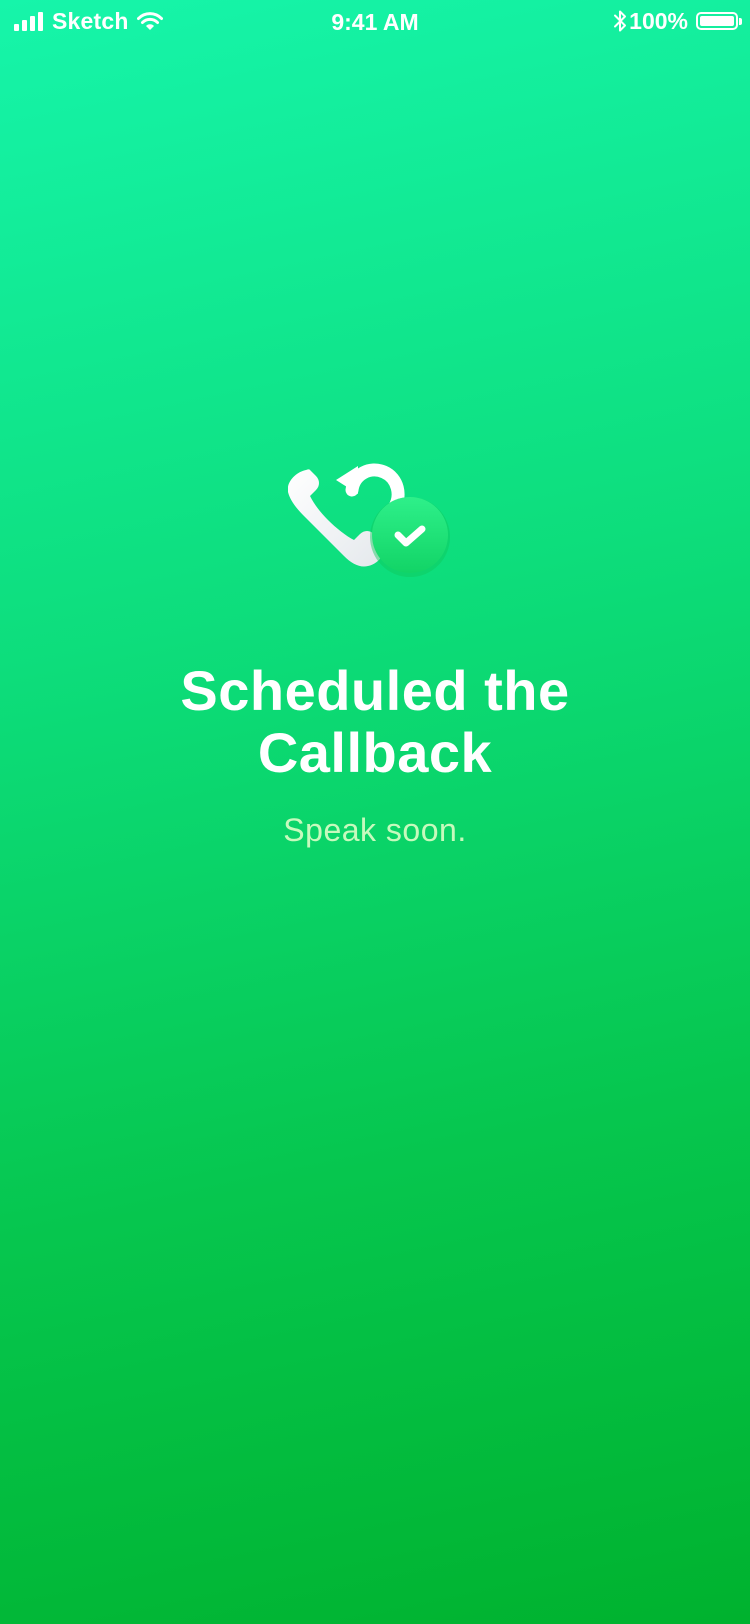  Describe the element at coordinates (336, 518) in the screenshot. I see `phone-handset-icon` at that location.